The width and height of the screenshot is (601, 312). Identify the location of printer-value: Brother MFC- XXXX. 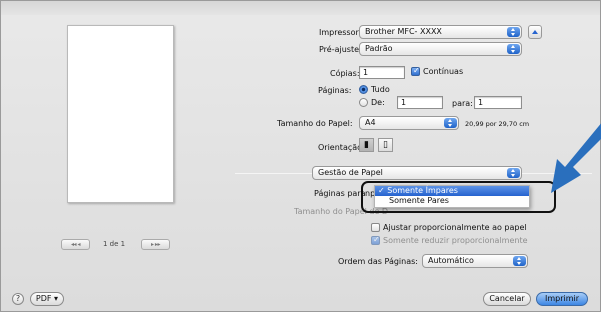
(403, 31).